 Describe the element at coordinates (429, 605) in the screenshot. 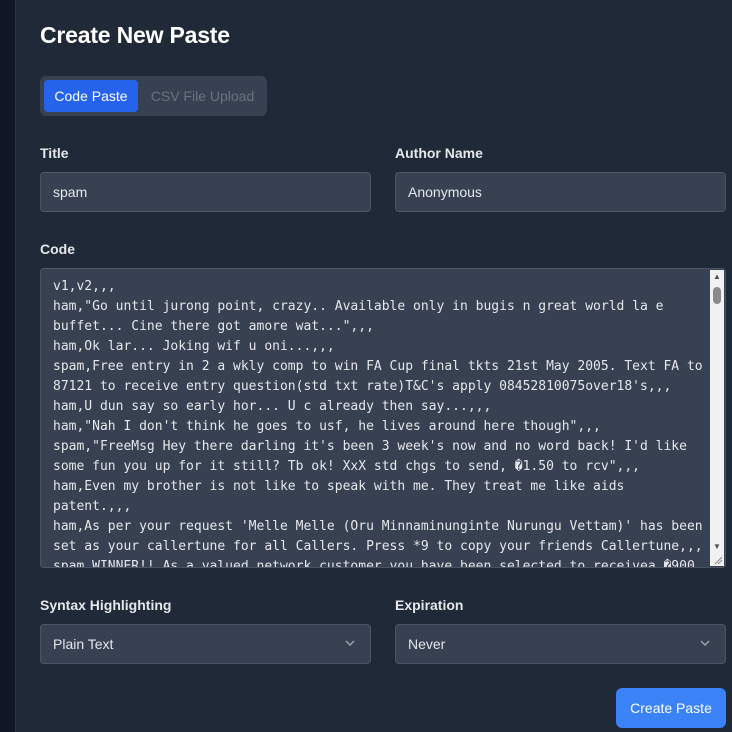

I see `expiration-label: Expiration` at that location.